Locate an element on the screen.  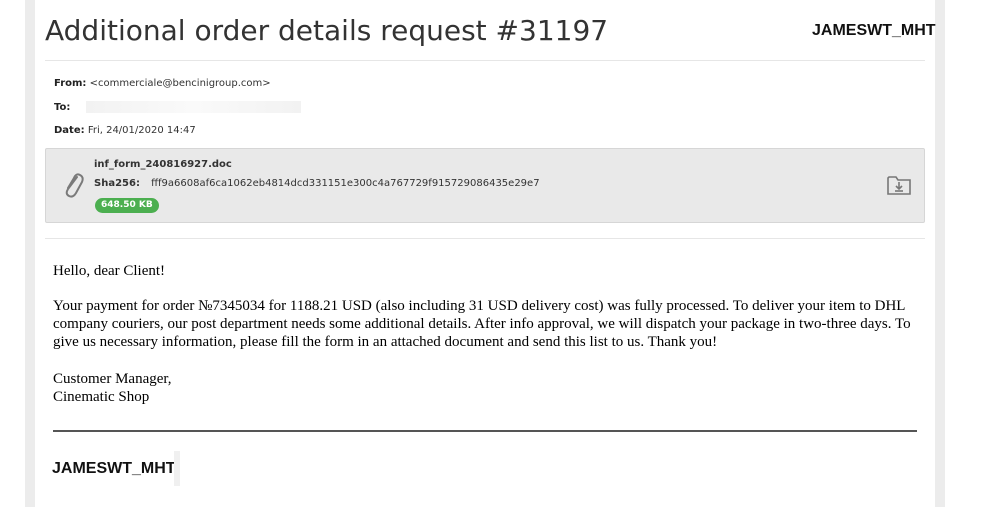
email-subject: Additional order details request #31197 is located at coordinates (327, 30).